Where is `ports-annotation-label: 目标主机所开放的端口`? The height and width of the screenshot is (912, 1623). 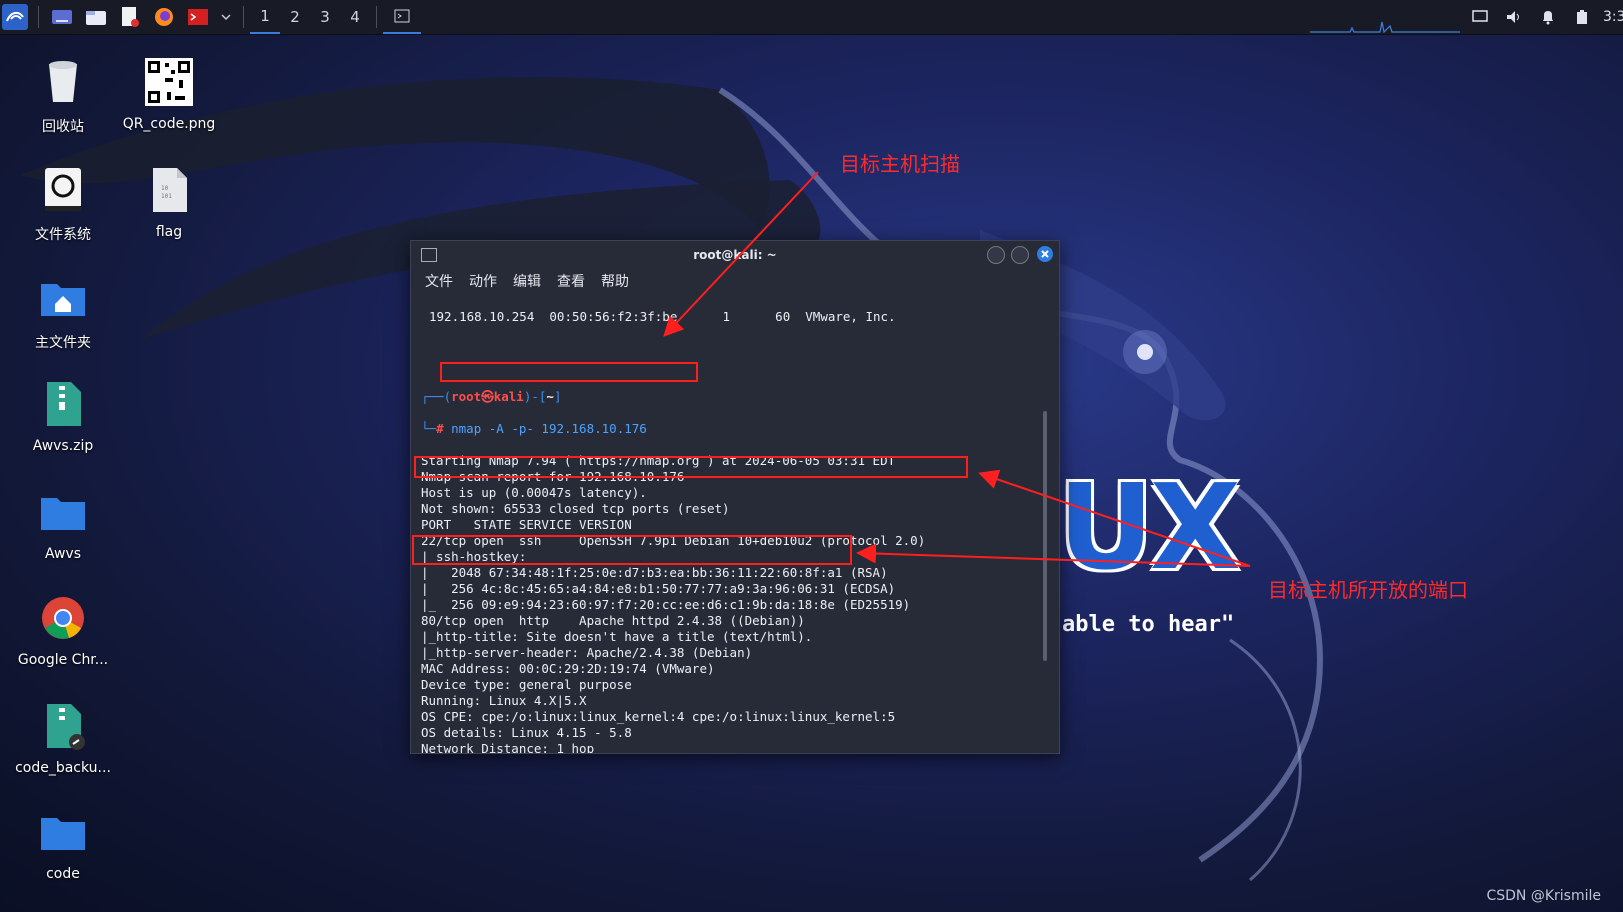 ports-annotation-label: 目标主机所开放的端口 is located at coordinates (1368, 590).